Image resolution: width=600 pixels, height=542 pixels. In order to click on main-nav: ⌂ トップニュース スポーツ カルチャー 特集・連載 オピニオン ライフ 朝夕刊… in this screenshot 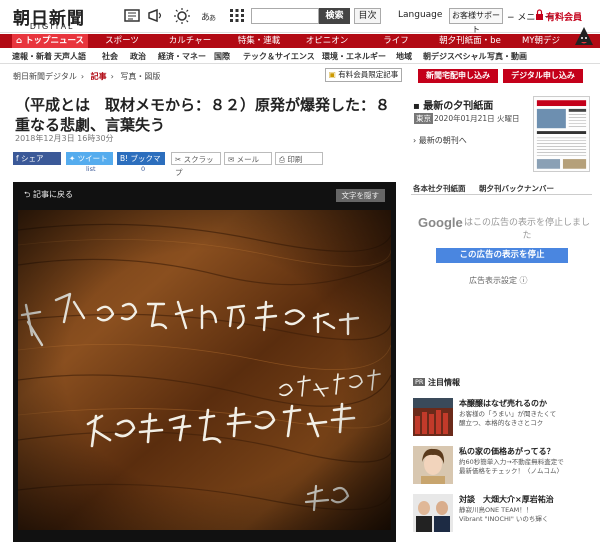, I will do `click(300, 37)`.